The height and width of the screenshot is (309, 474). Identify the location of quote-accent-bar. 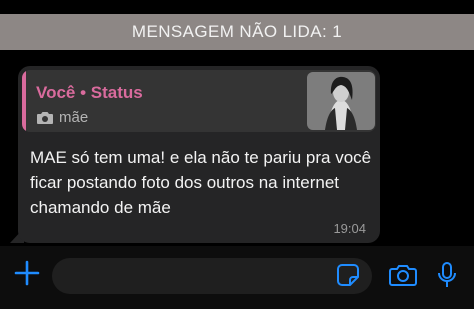
(24, 101).